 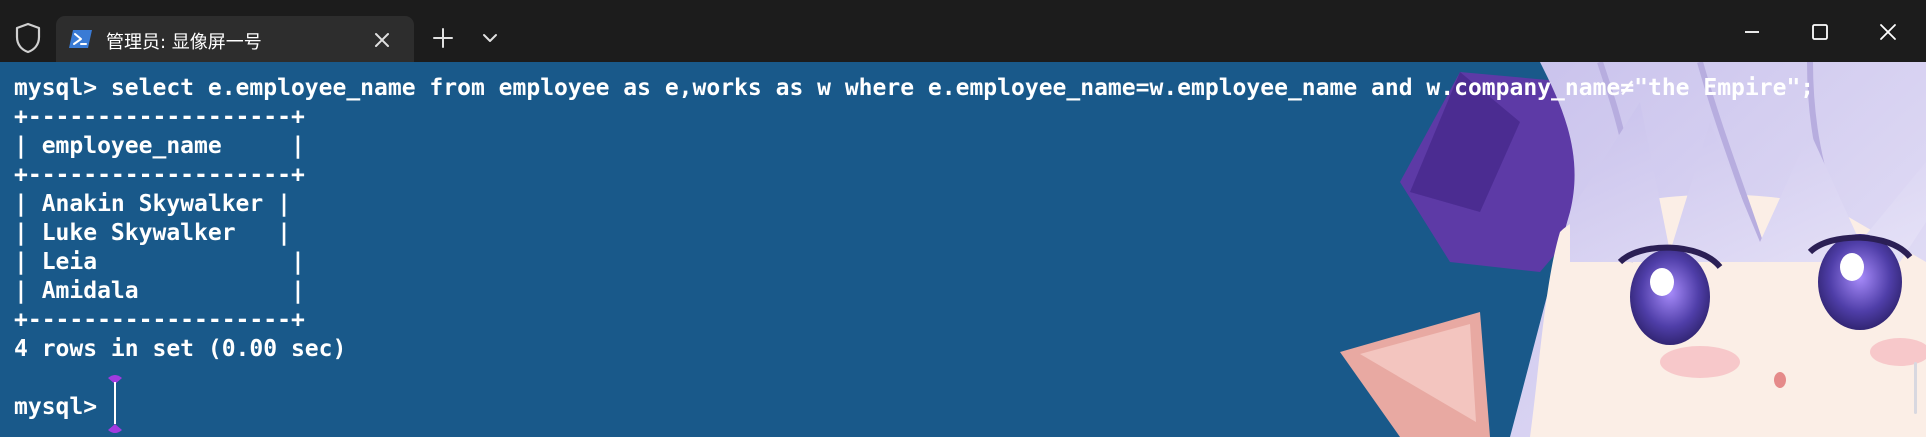 What do you see at coordinates (184, 42) in the screenshot?
I see `tab-title: 管理员: 显像屏一号` at bounding box center [184, 42].